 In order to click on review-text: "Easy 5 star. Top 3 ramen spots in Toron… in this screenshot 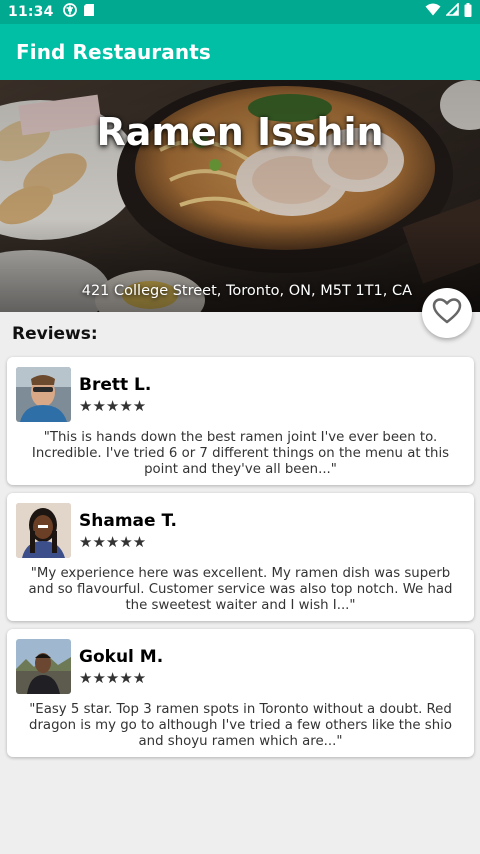, I will do `click(240, 725)`.